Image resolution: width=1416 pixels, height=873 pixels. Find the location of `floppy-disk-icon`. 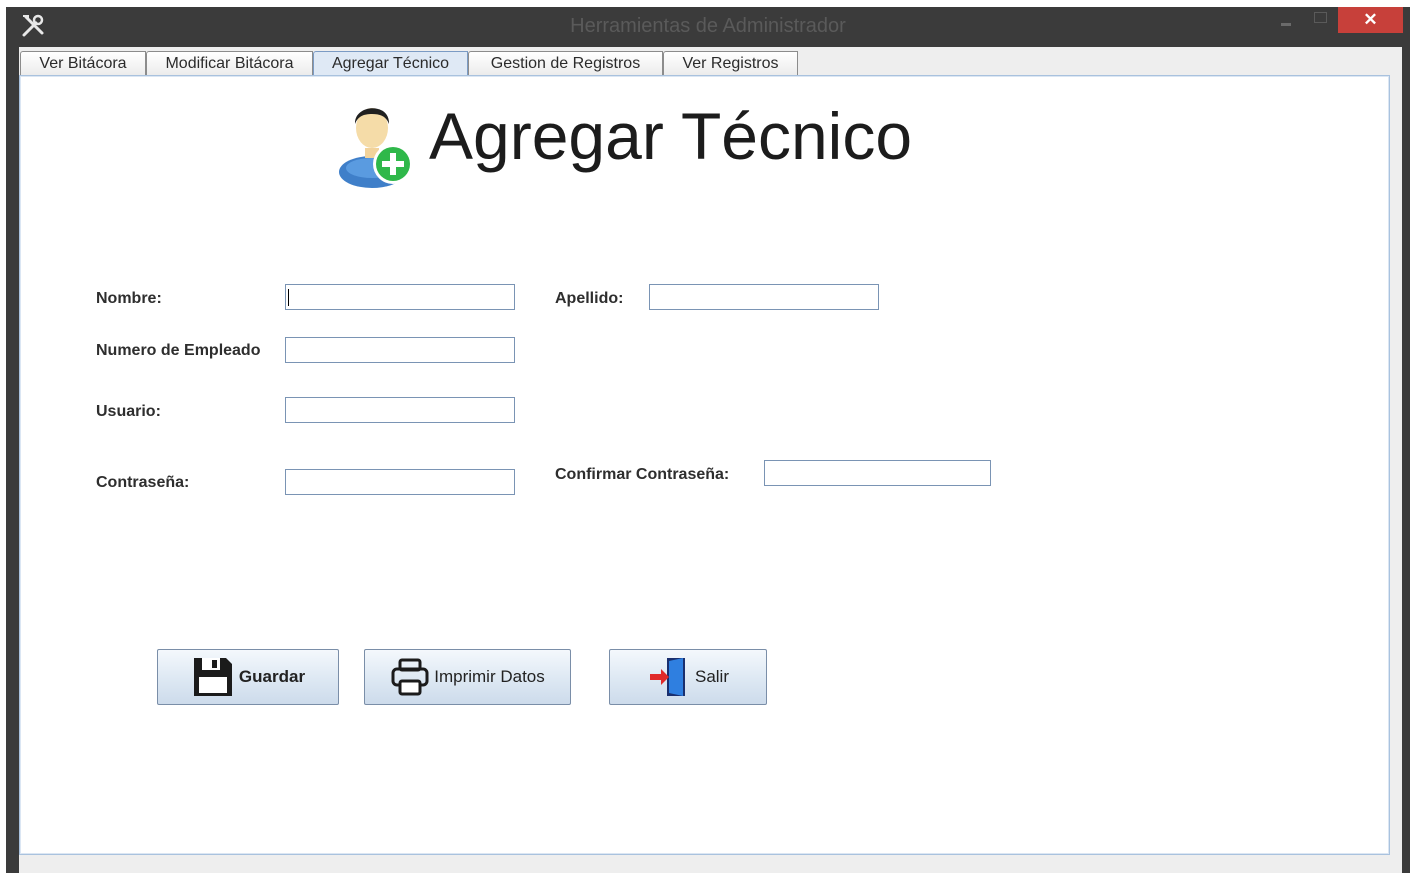

floppy-disk-icon is located at coordinates (212, 677).